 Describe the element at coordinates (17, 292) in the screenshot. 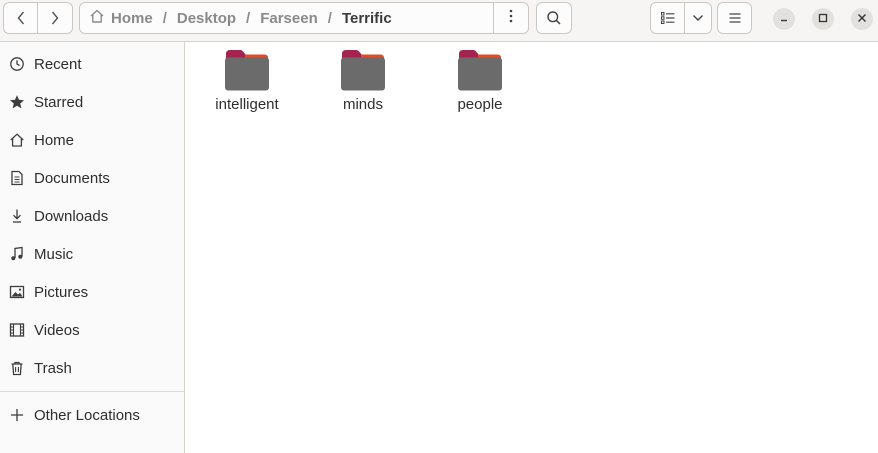

I see `picture-icon` at that location.